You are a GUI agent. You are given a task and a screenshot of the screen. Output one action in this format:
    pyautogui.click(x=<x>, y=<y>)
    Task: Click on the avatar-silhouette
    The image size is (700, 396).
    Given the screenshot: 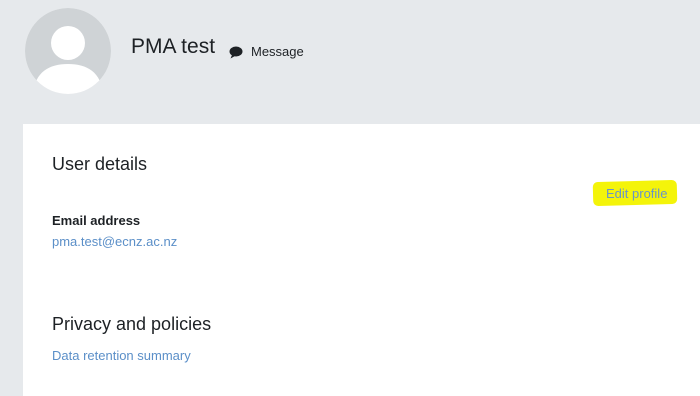 What is the action you would take?
    pyautogui.click(x=68, y=51)
    